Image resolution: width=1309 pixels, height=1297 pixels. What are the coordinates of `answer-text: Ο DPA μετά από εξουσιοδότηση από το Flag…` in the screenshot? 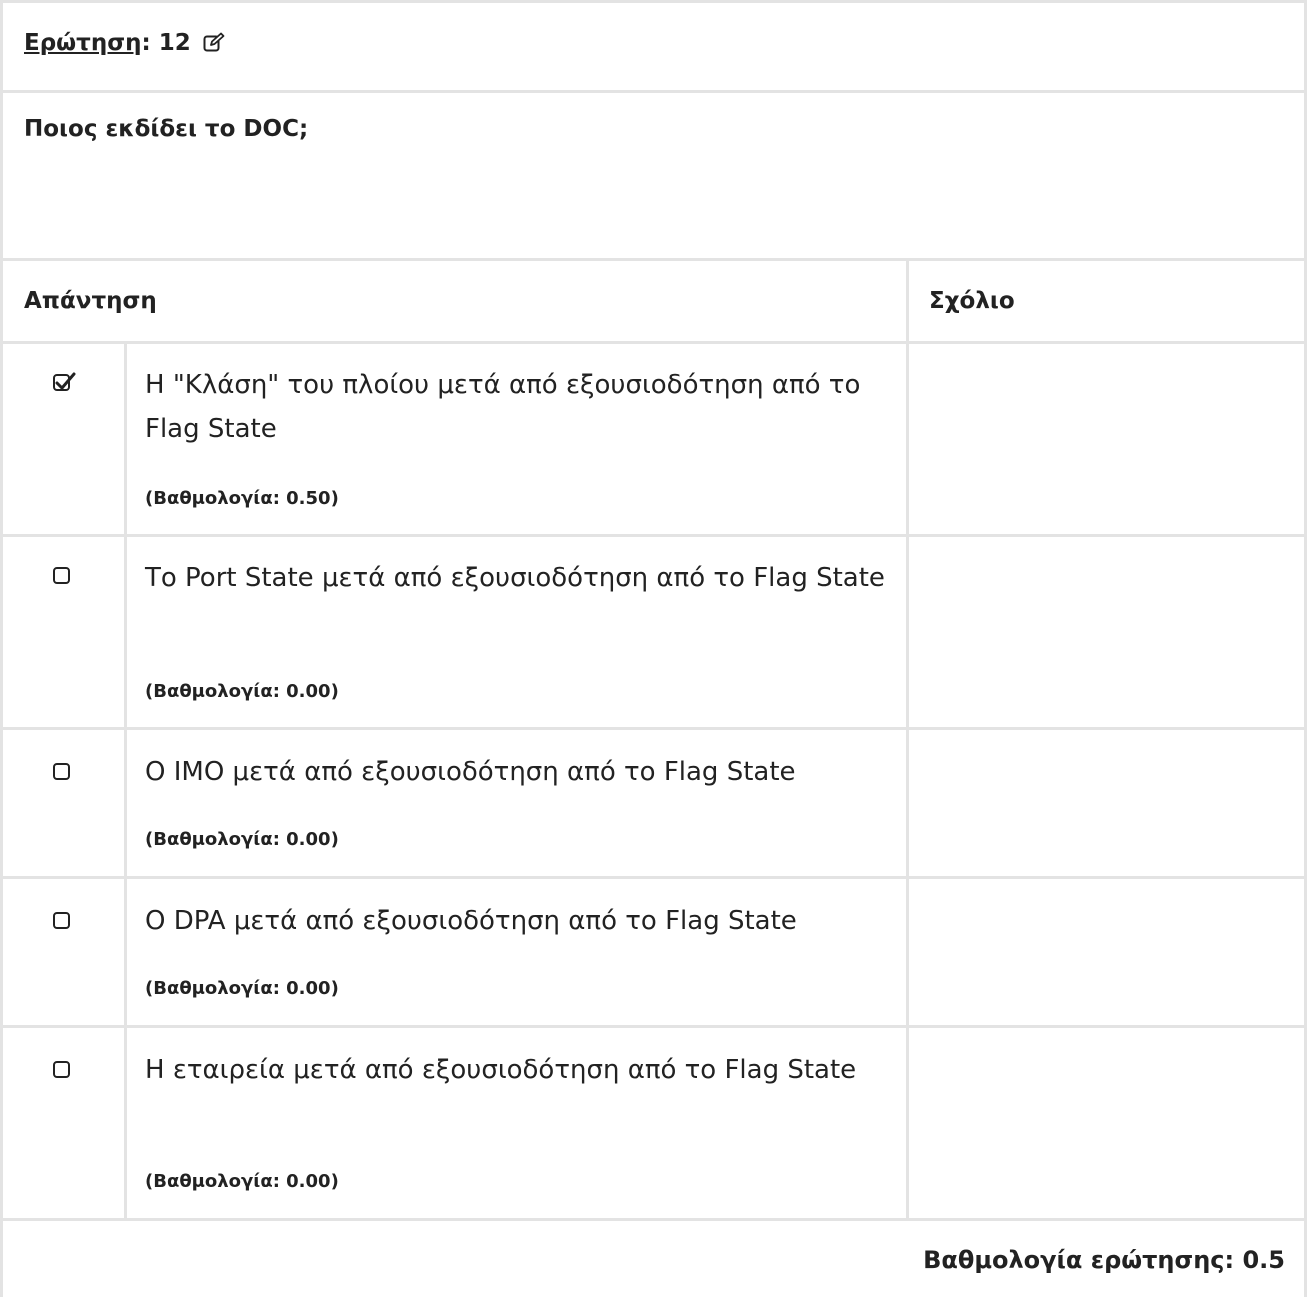 It's located at (471, 921).